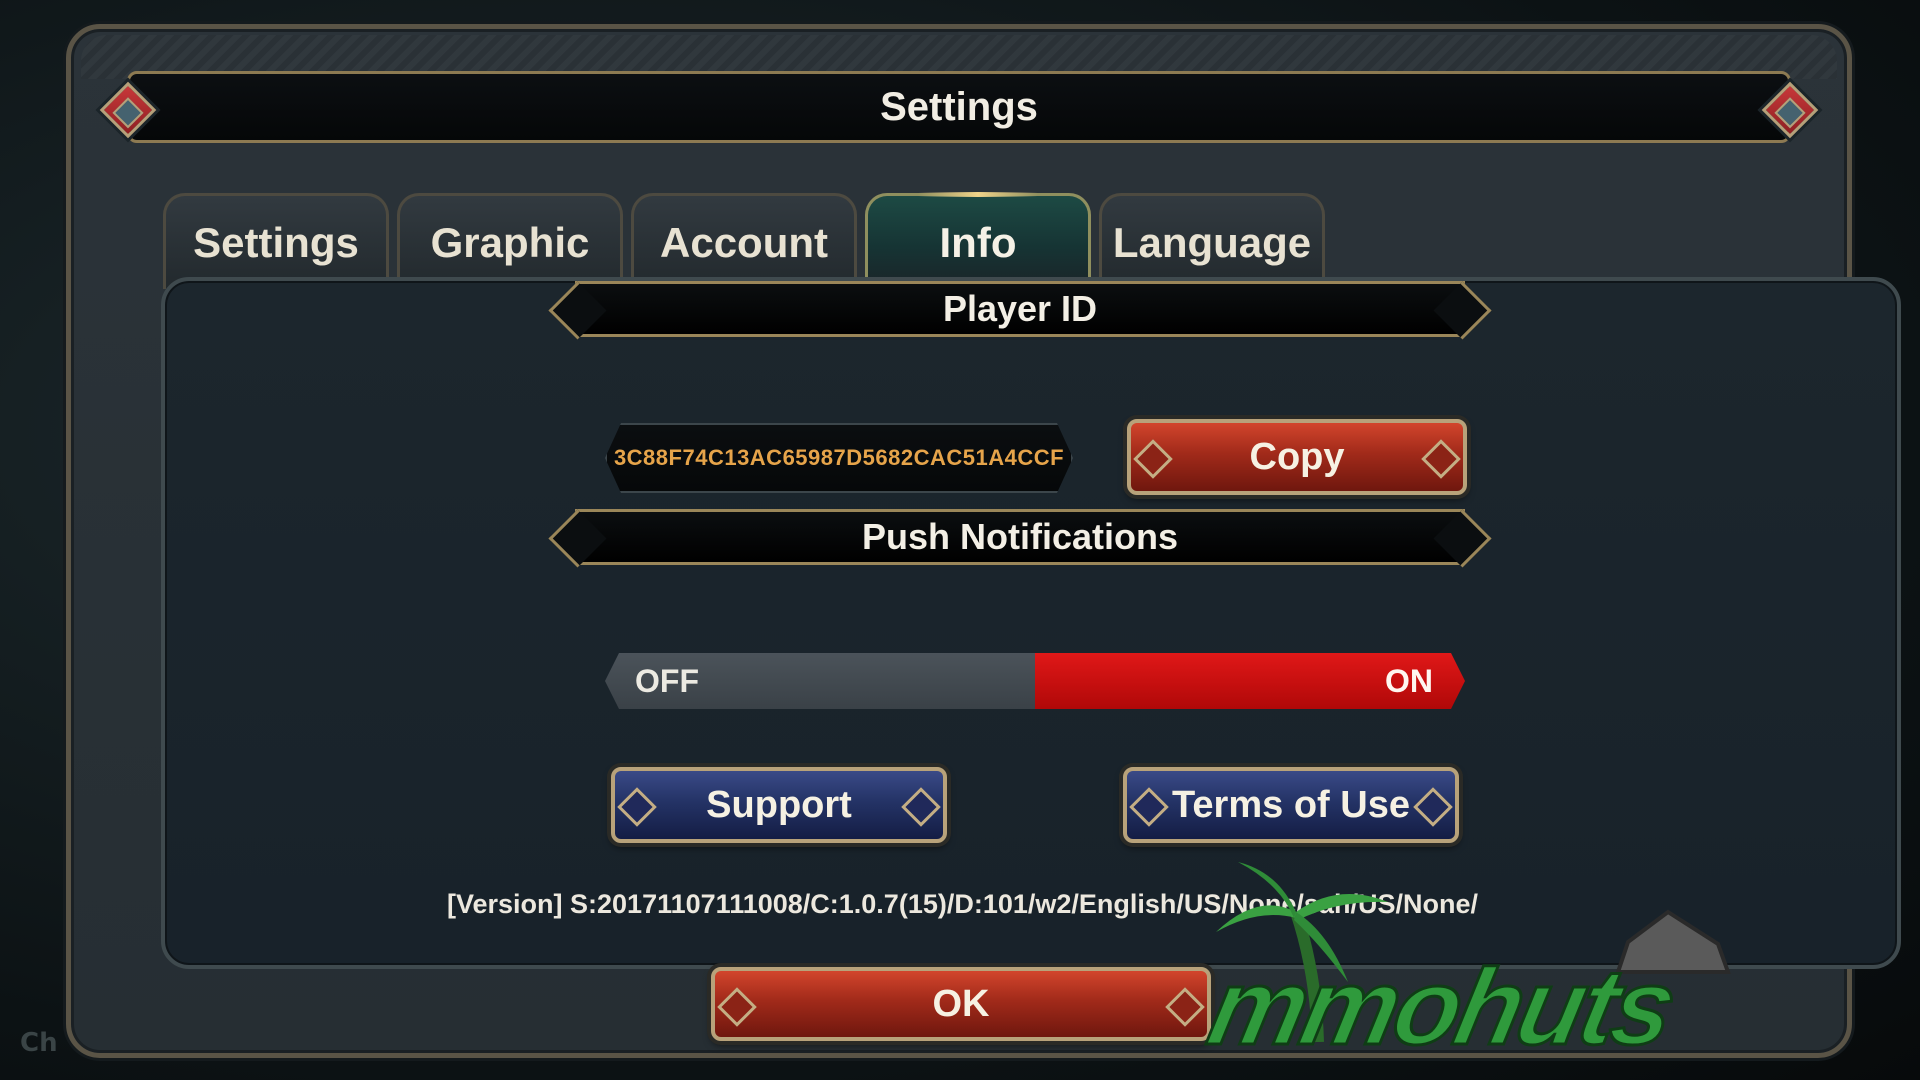  I want to click on watermark-logo: mmohuts, so click(1548, 965).